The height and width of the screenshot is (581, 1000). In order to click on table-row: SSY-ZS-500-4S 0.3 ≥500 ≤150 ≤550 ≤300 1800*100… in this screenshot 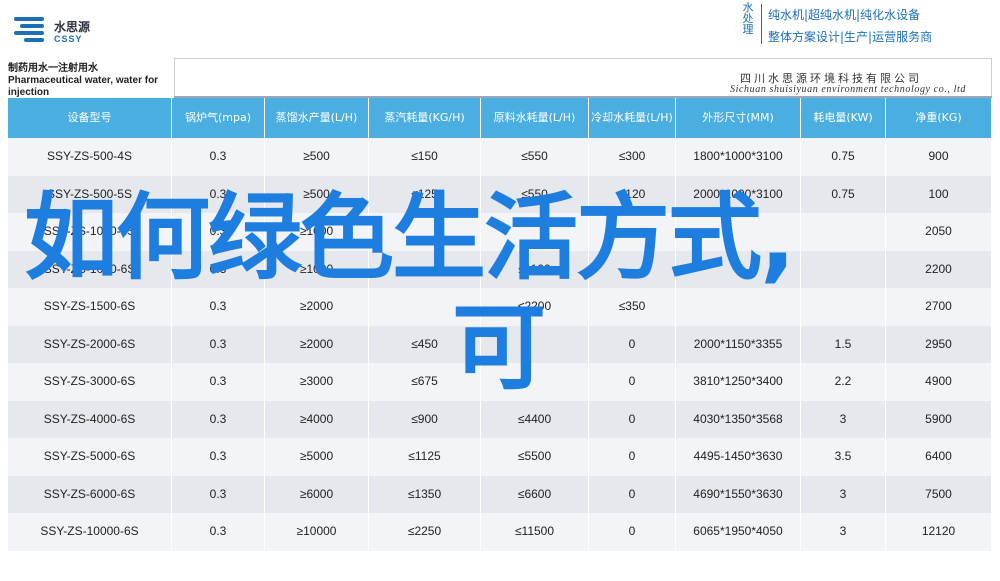, I will do `click(500, 157)`.